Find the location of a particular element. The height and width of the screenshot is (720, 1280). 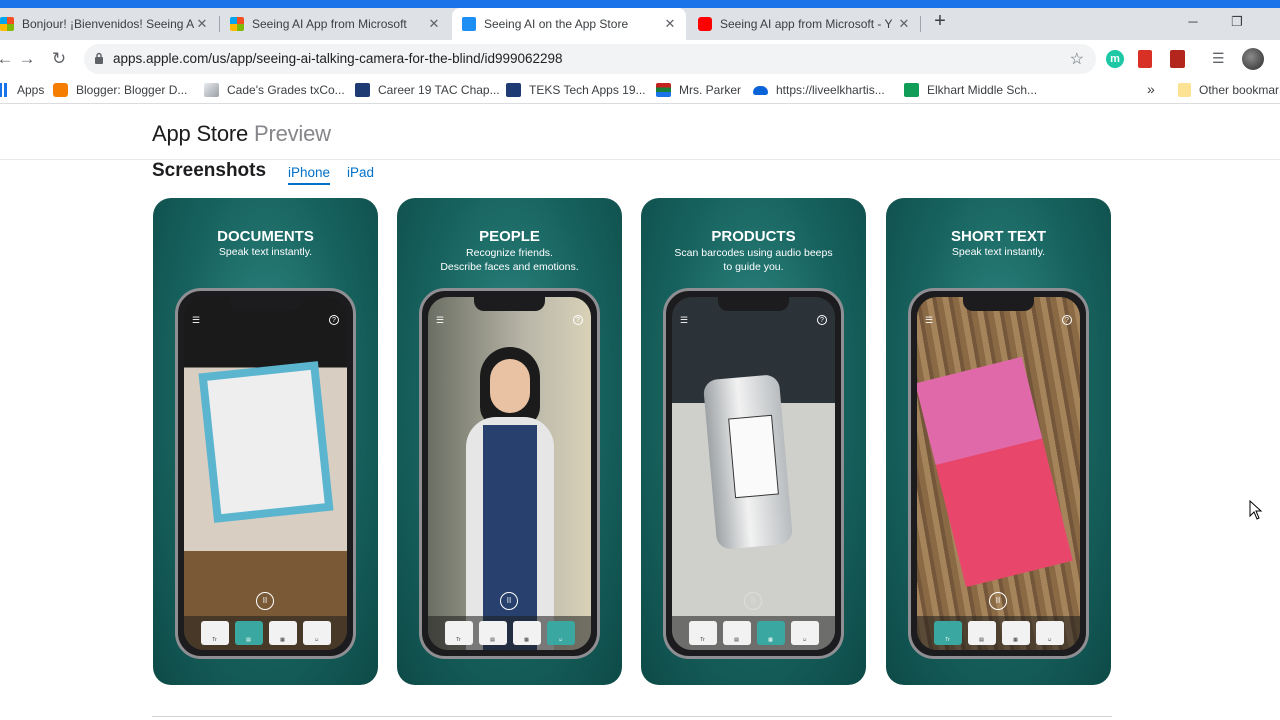

tab-iphone: iPhone is located at coordinates (309, 175).